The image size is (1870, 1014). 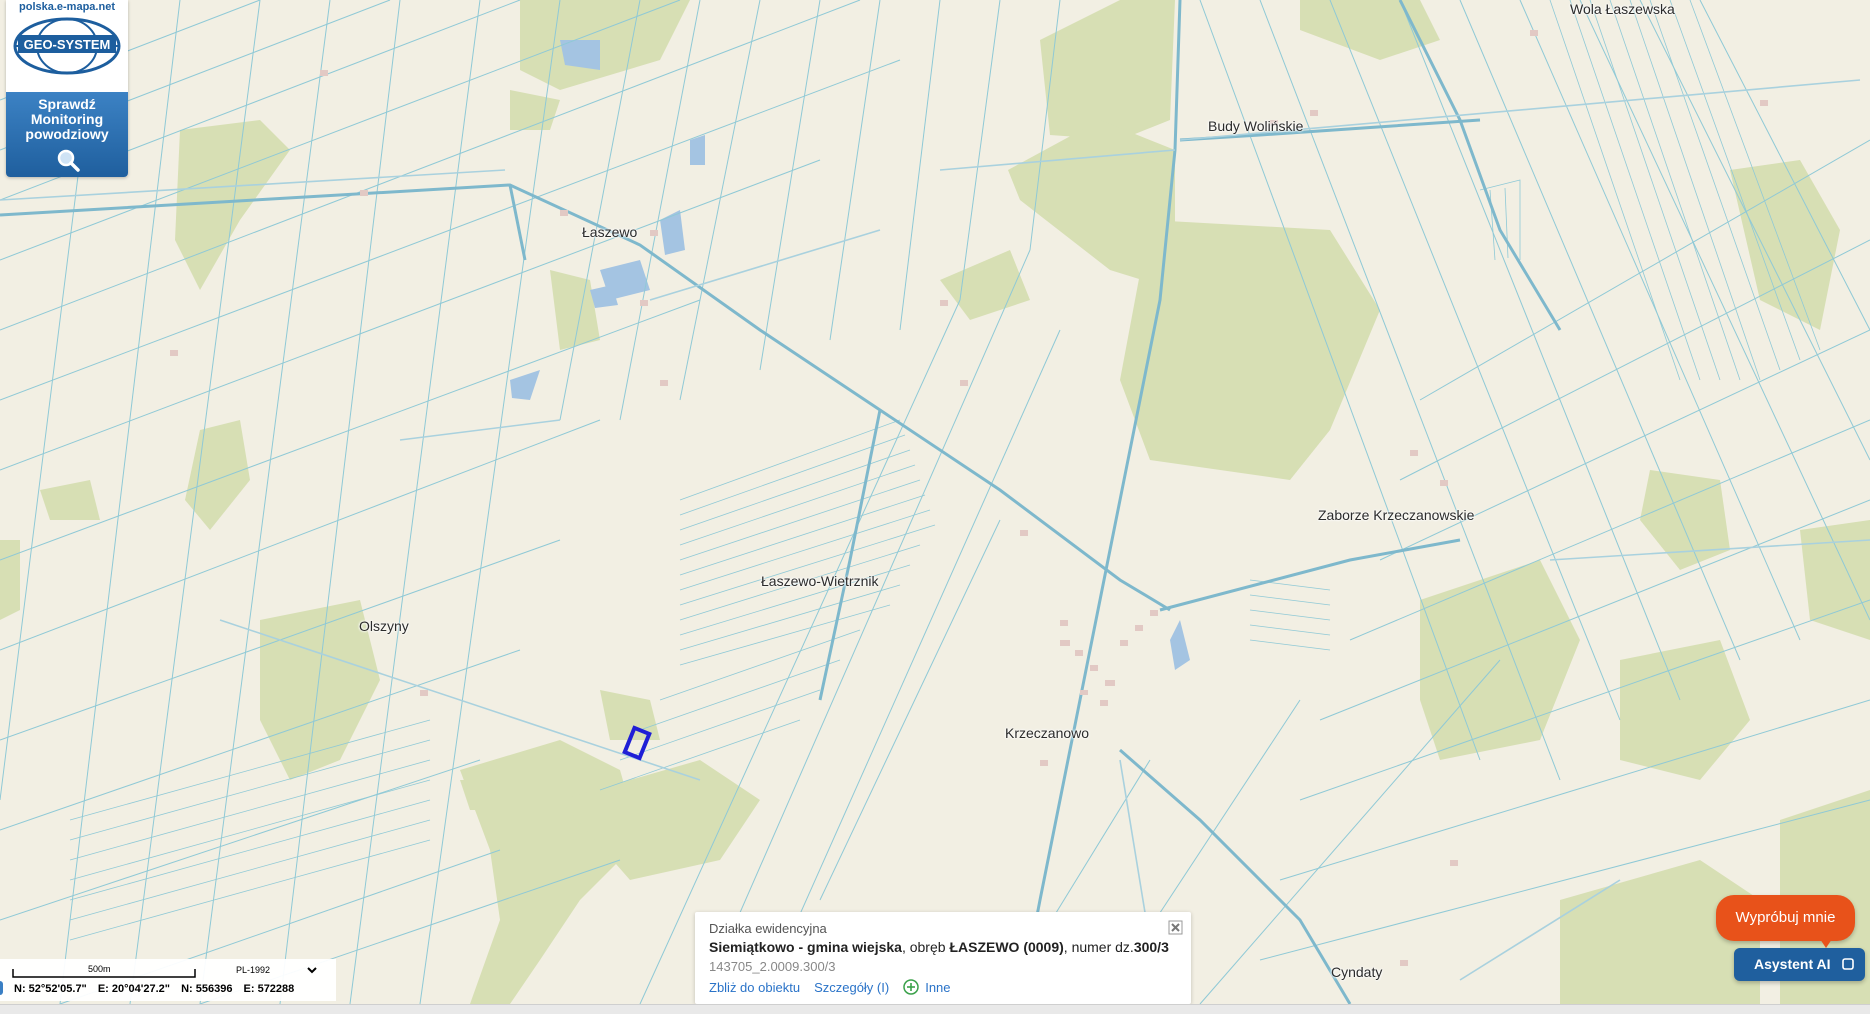 What do you see at coordinates (1, 988) in the screenshot?
I see `side-handle` at bounding box center [1, 988].